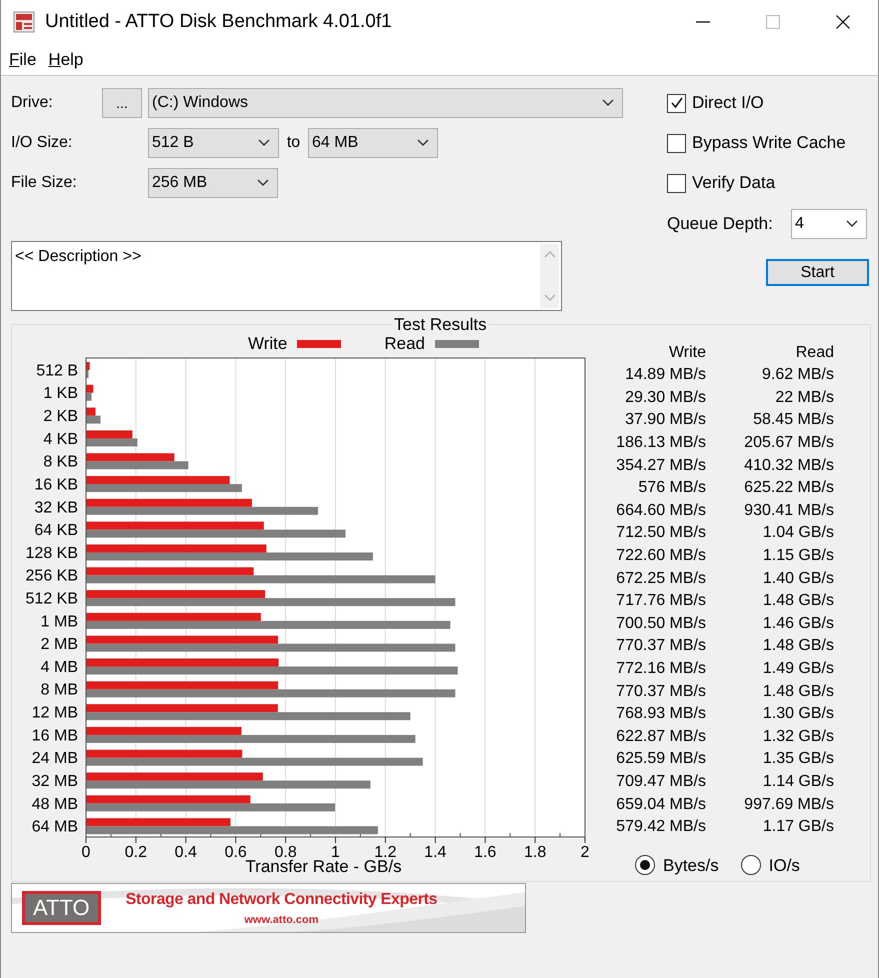  What do you see at coordinates (55, 735) in the screenshot?
I see `axis-label: 16 MB` at bounding box center [55, 735].